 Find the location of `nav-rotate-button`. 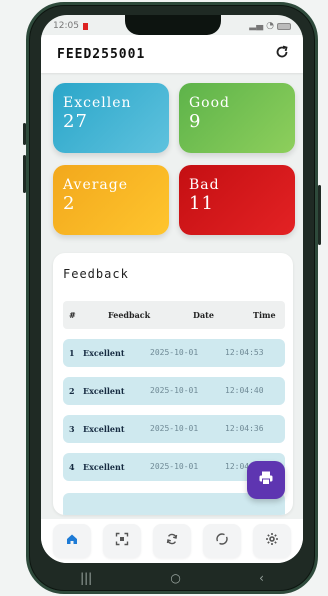

nav-rotate-button is located at coordinates (222, 541).